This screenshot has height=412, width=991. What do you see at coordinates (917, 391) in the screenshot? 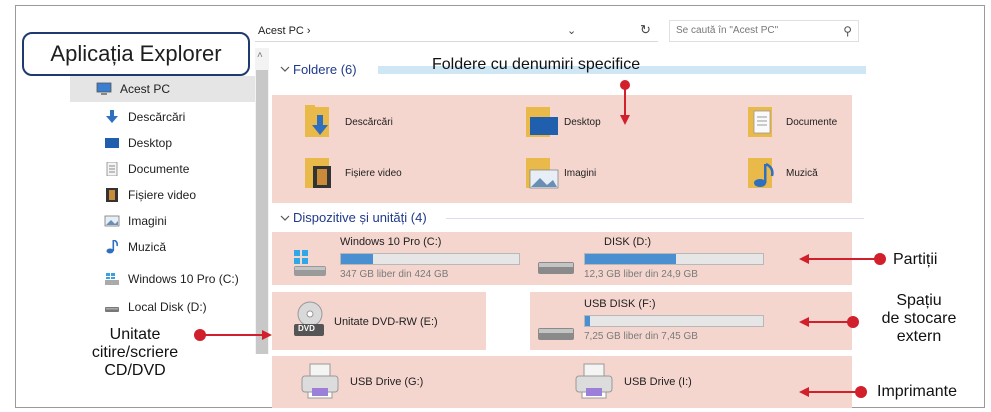
I see `printers-callout: Imprimante` at bounding box center [917, 391].